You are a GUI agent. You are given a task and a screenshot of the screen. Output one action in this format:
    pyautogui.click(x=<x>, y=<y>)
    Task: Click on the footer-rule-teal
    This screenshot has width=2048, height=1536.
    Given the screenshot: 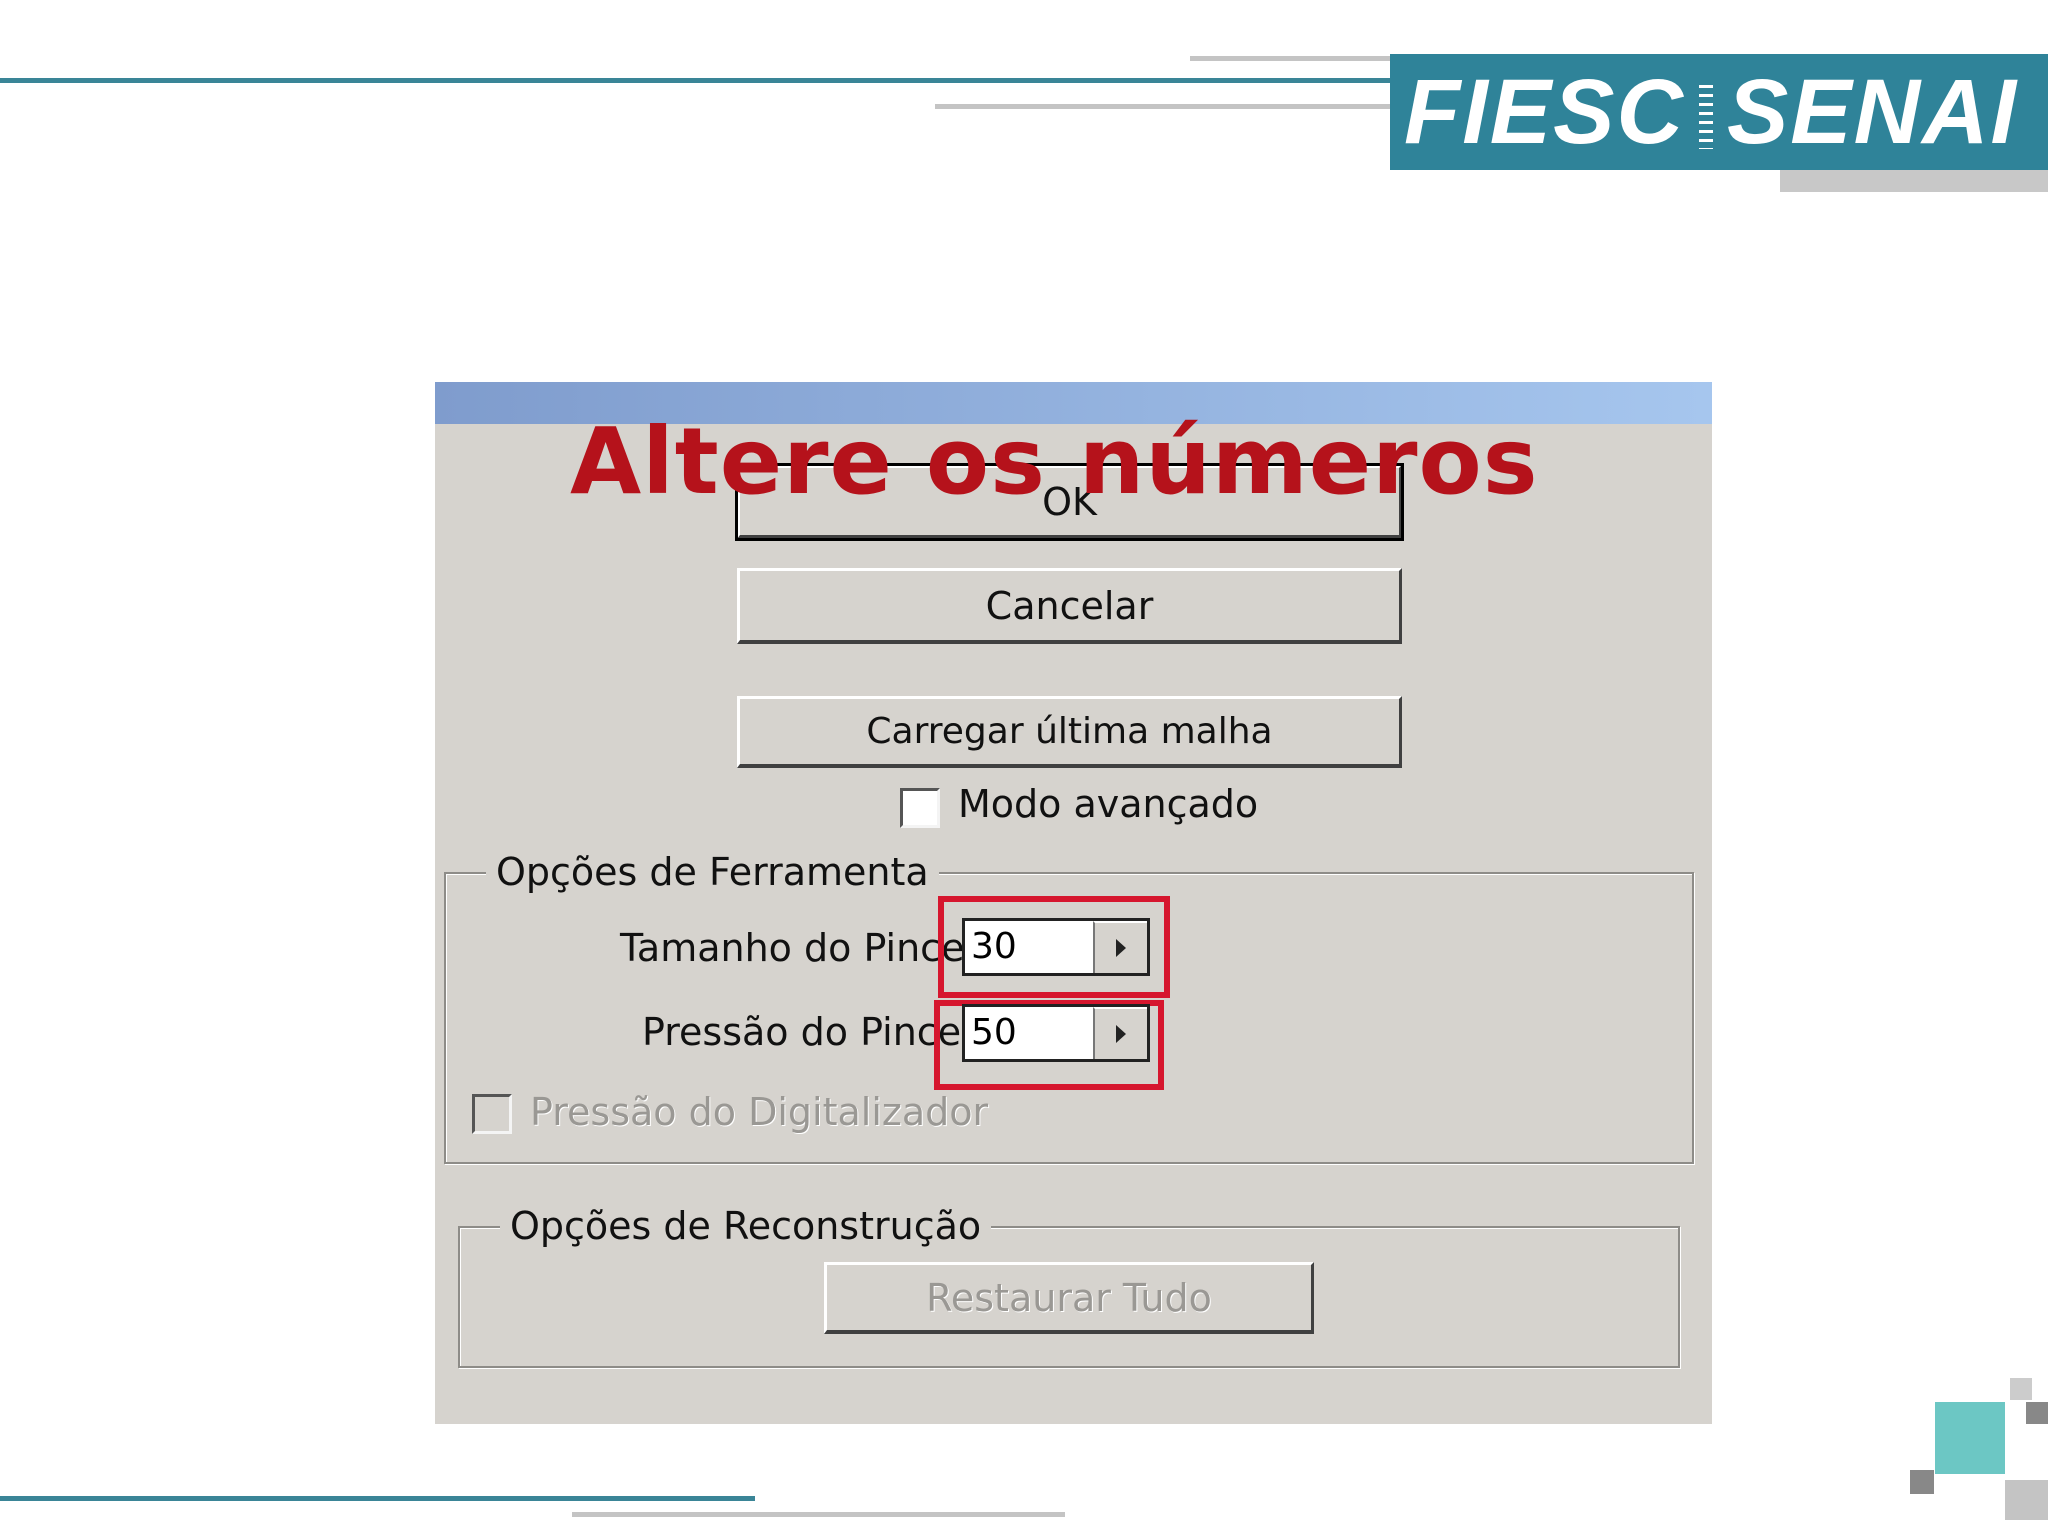 What is the action you would take?
    pyautogui.click(x=377, y=1498)
    